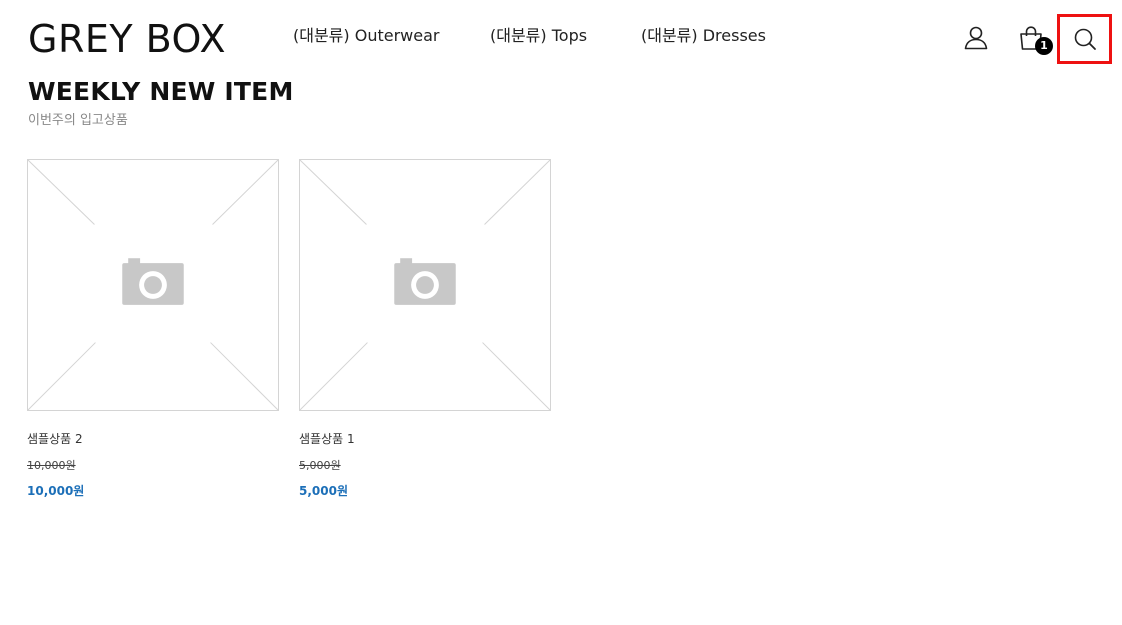 Image resolution: width=1122 pixels, height=625 pixels. I want to click on site-logo: GREY BOX, so click(127, 39).